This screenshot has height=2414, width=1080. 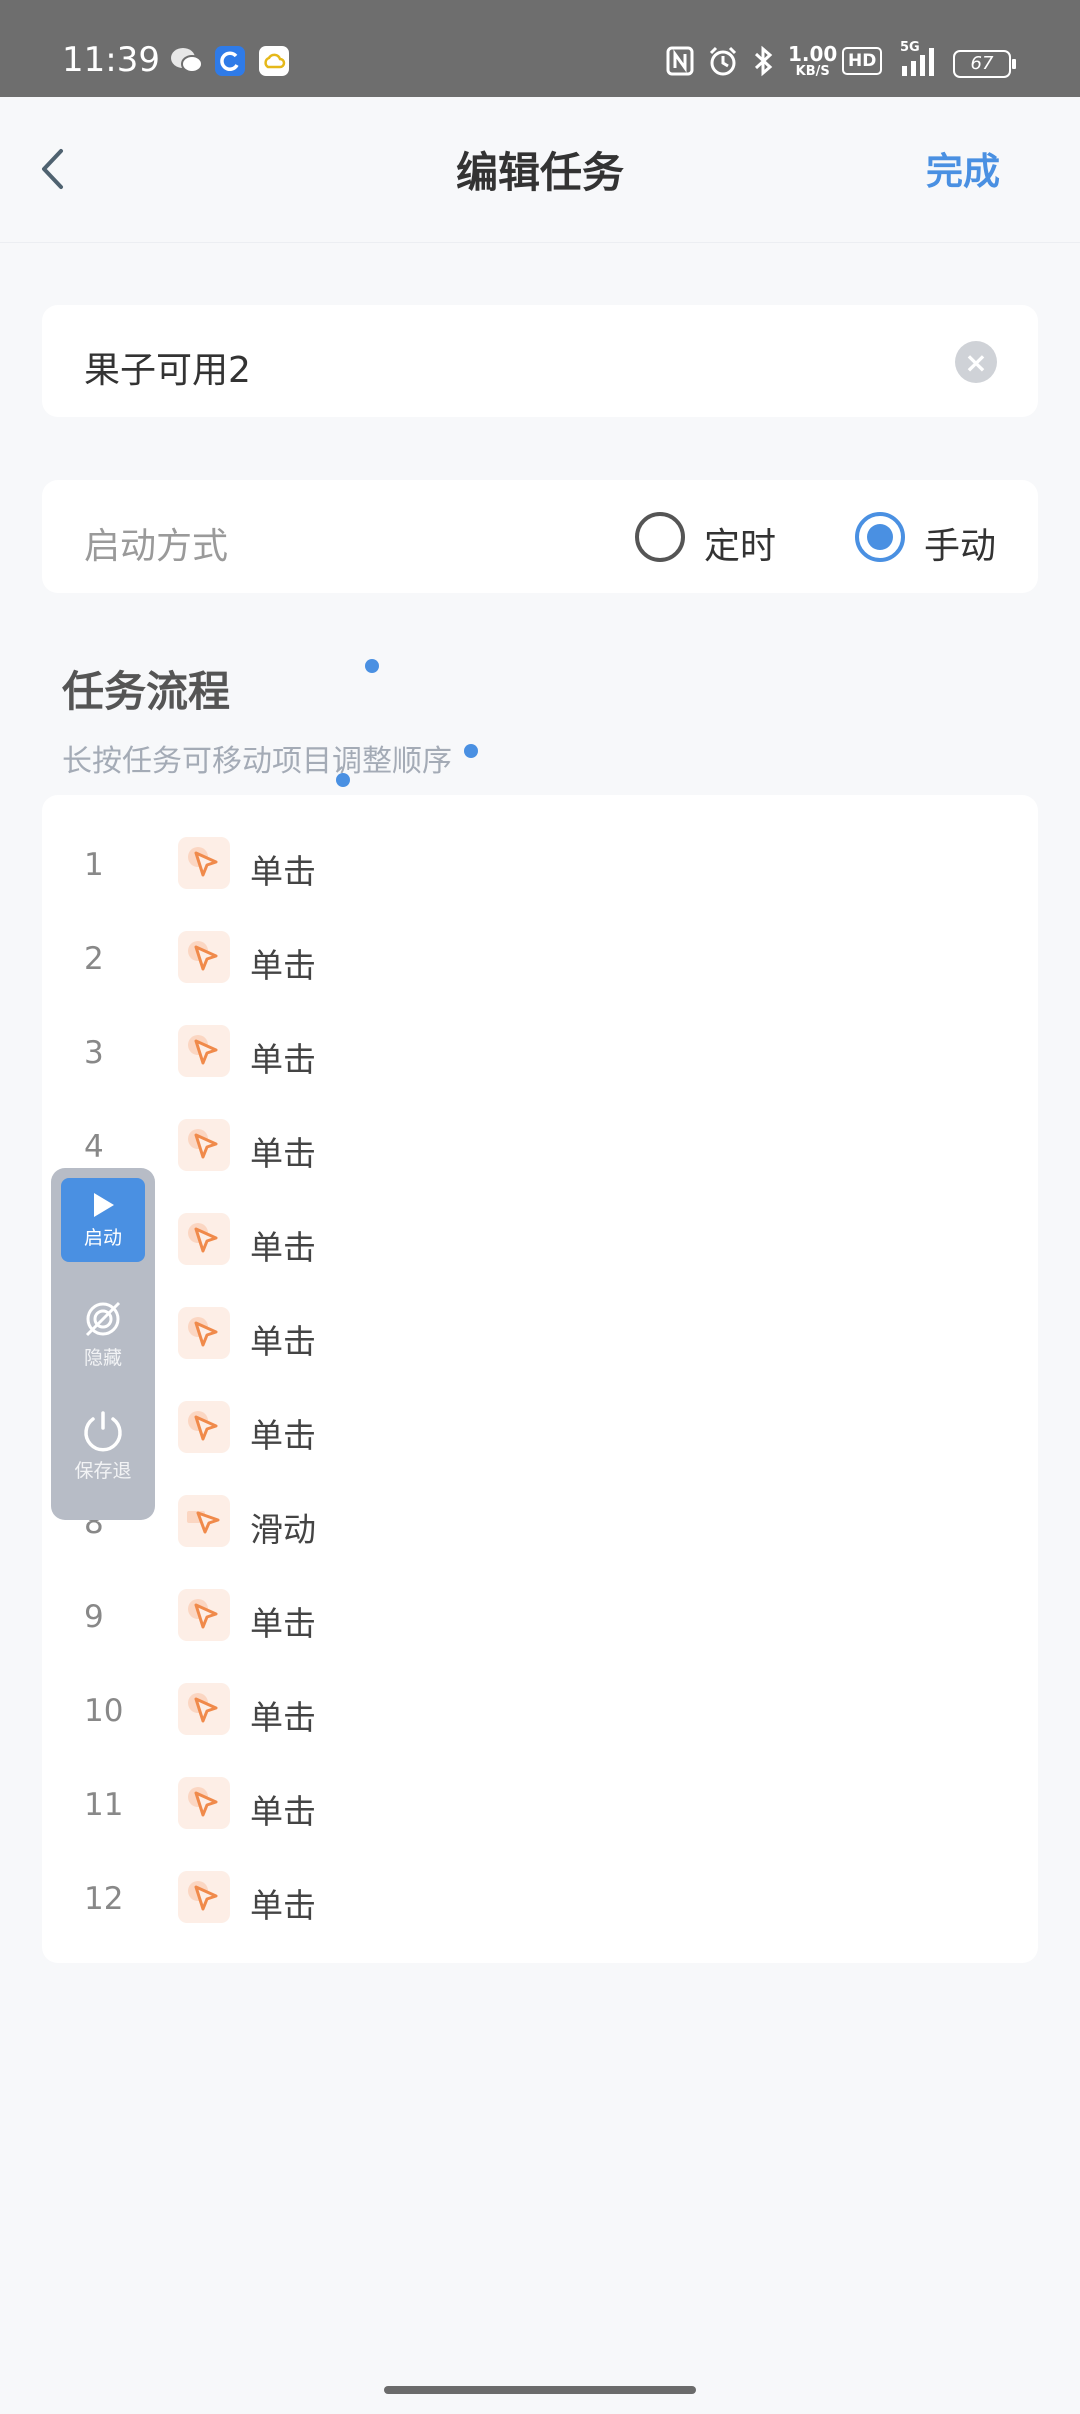 What do you see at coordinates (540, 1616) in the screenshot?
I see `list-item: 9 单击` at bounding box center [540, 1616].